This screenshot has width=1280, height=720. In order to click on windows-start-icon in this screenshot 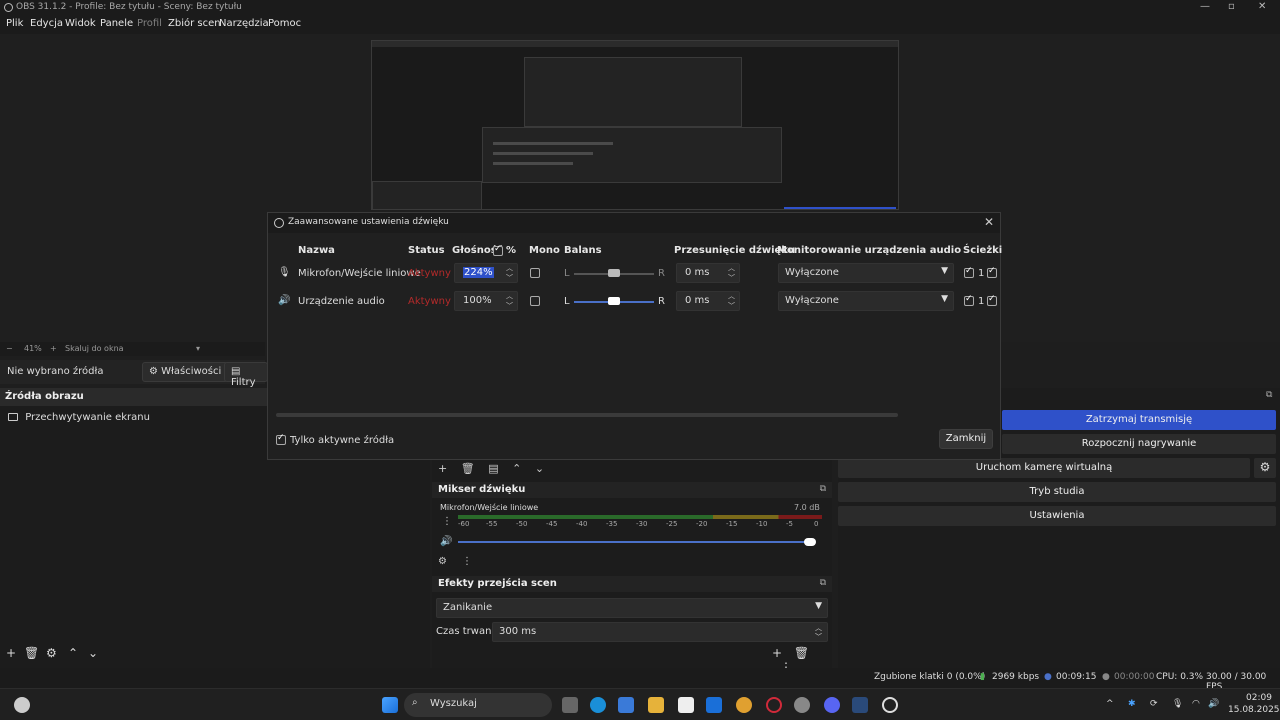, I will do `click(390, 705)`.